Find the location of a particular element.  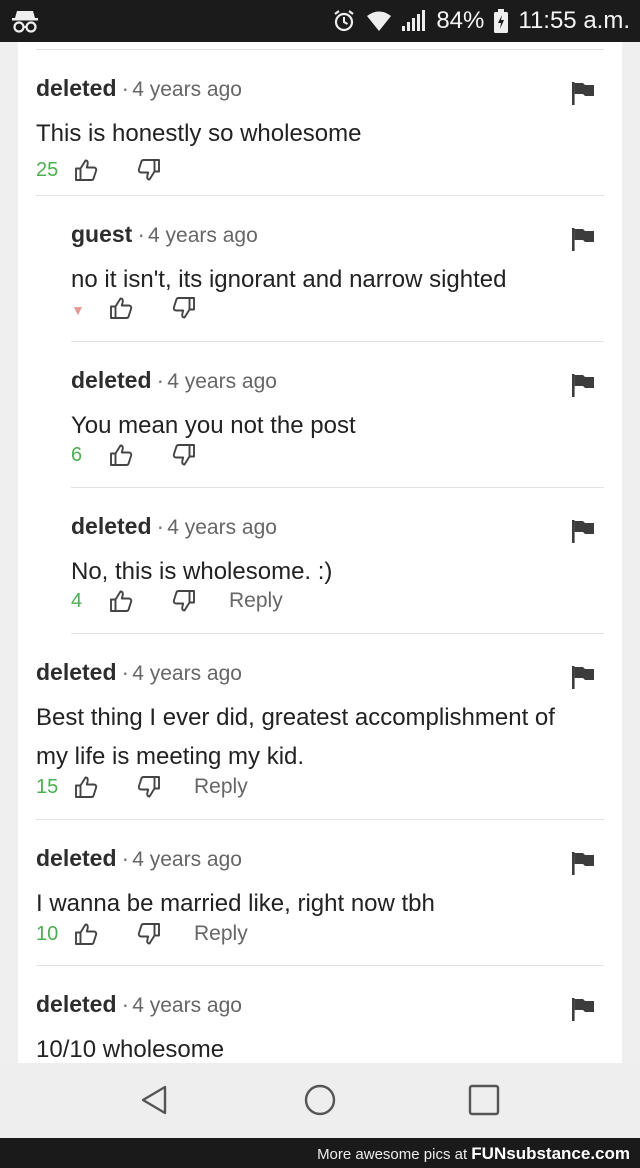

alarm-icon is located at coordinates (344, 21).